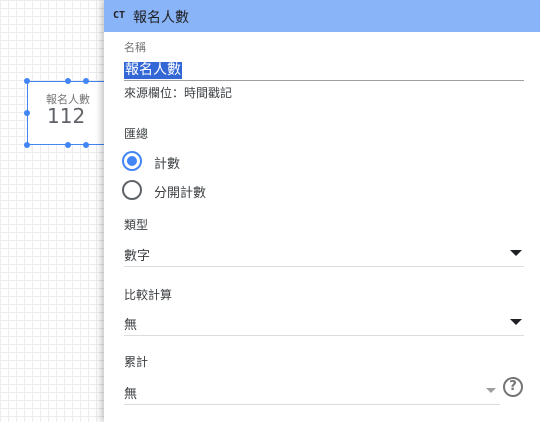 The width and height of the screenshot is (540, 422). Describe the element at coordinates (135, 47) in the screenshot. I see `name-field-label: 名稱` at that location.